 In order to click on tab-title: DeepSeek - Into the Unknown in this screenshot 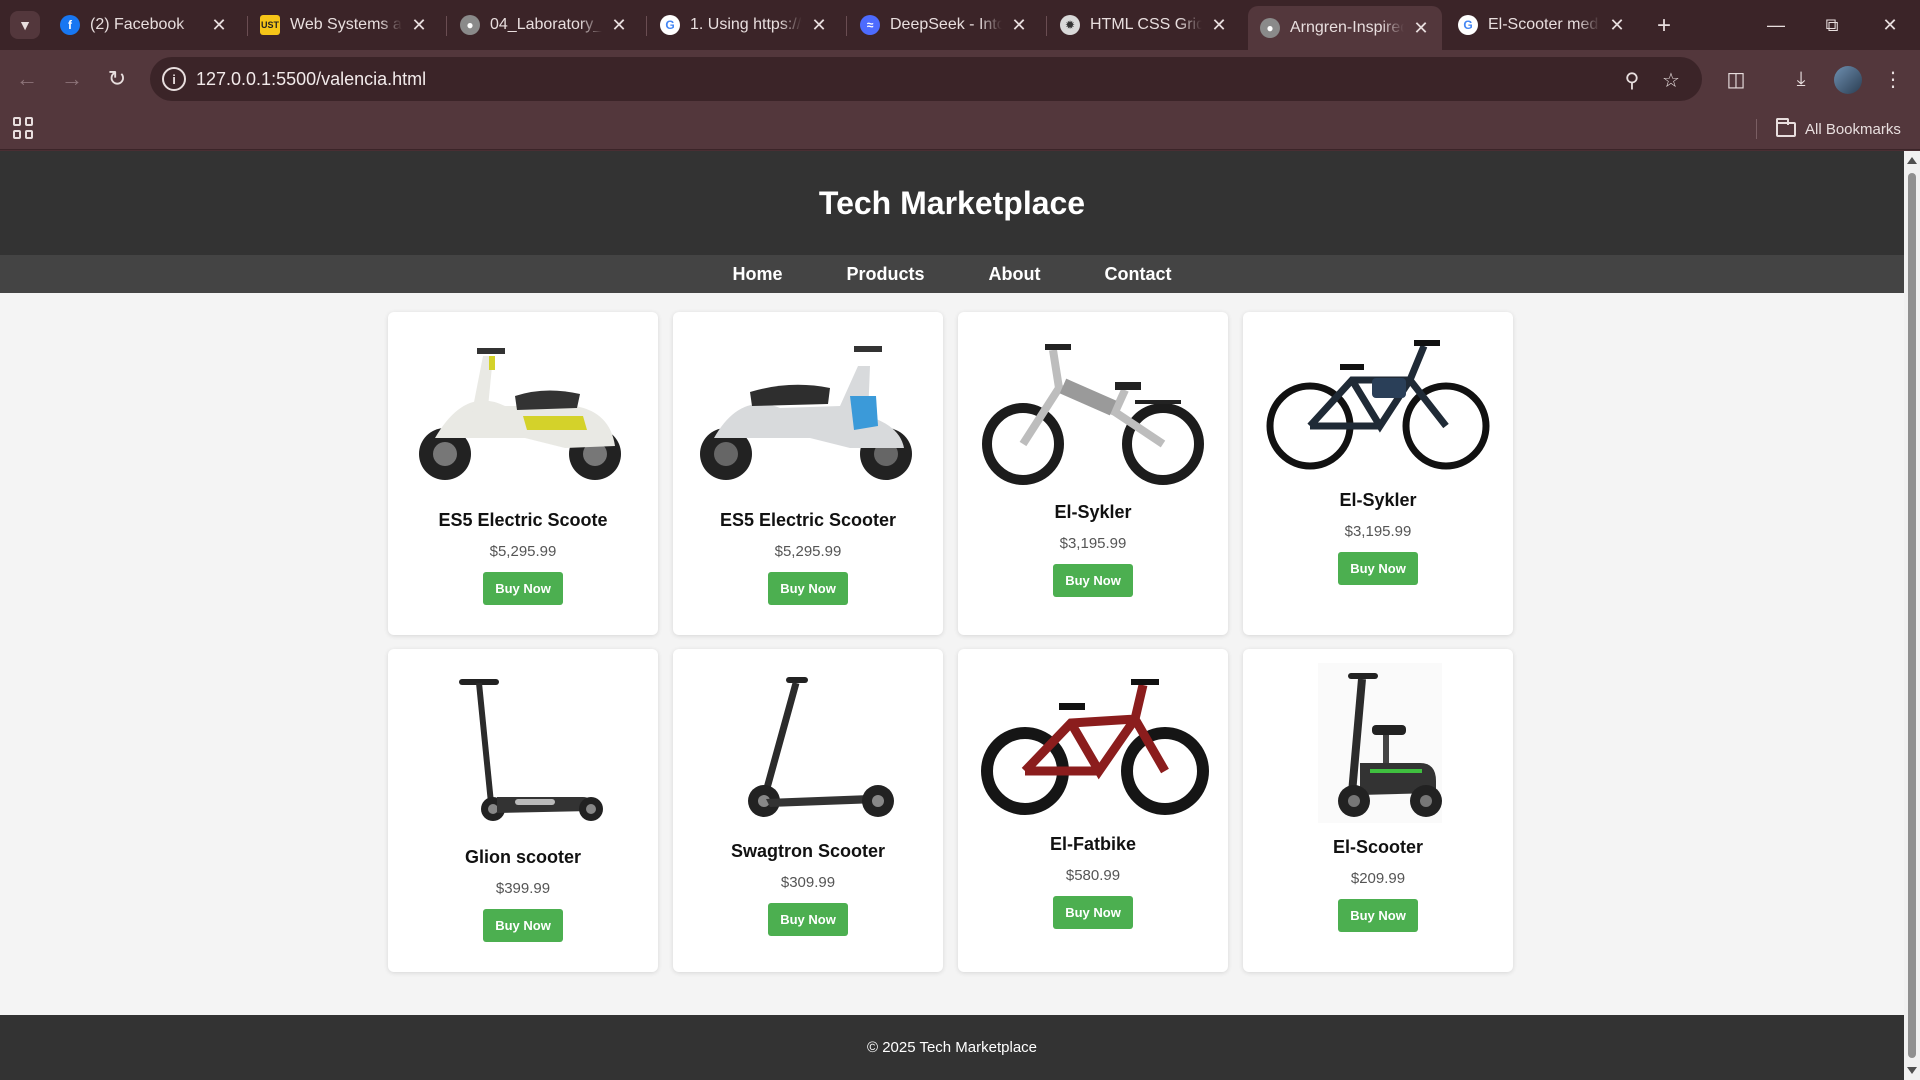, I will do `click(946, 24)`.